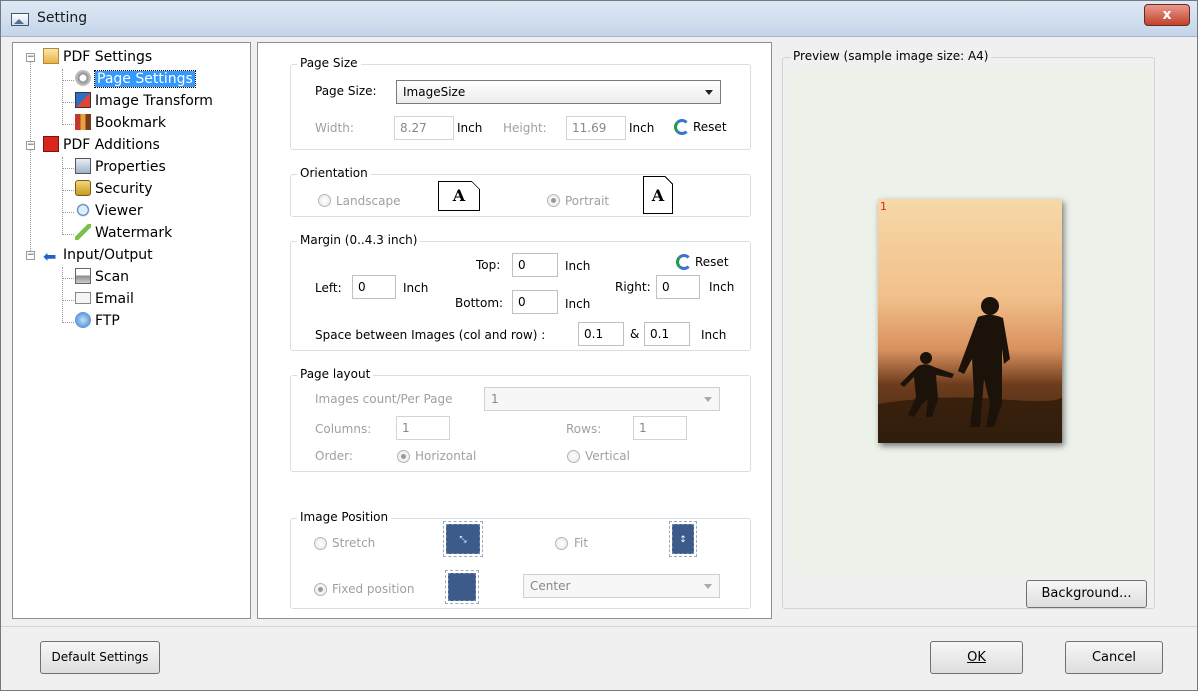 This screenshot has height=691, width=1198. What do you see at coordinates (403, 456) in the screenshot?
I see `horizontal-radio` at bounding box center [403, 456].